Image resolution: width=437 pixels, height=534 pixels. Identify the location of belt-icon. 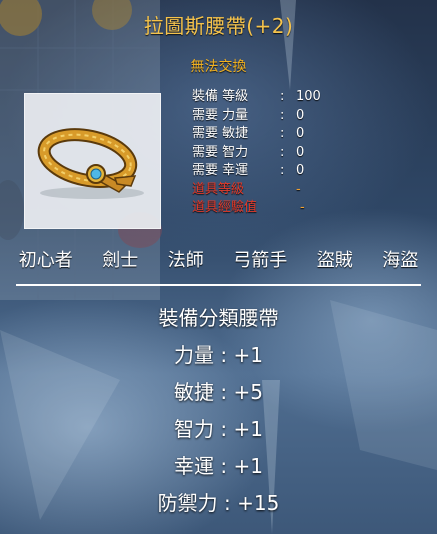
(90, 163).